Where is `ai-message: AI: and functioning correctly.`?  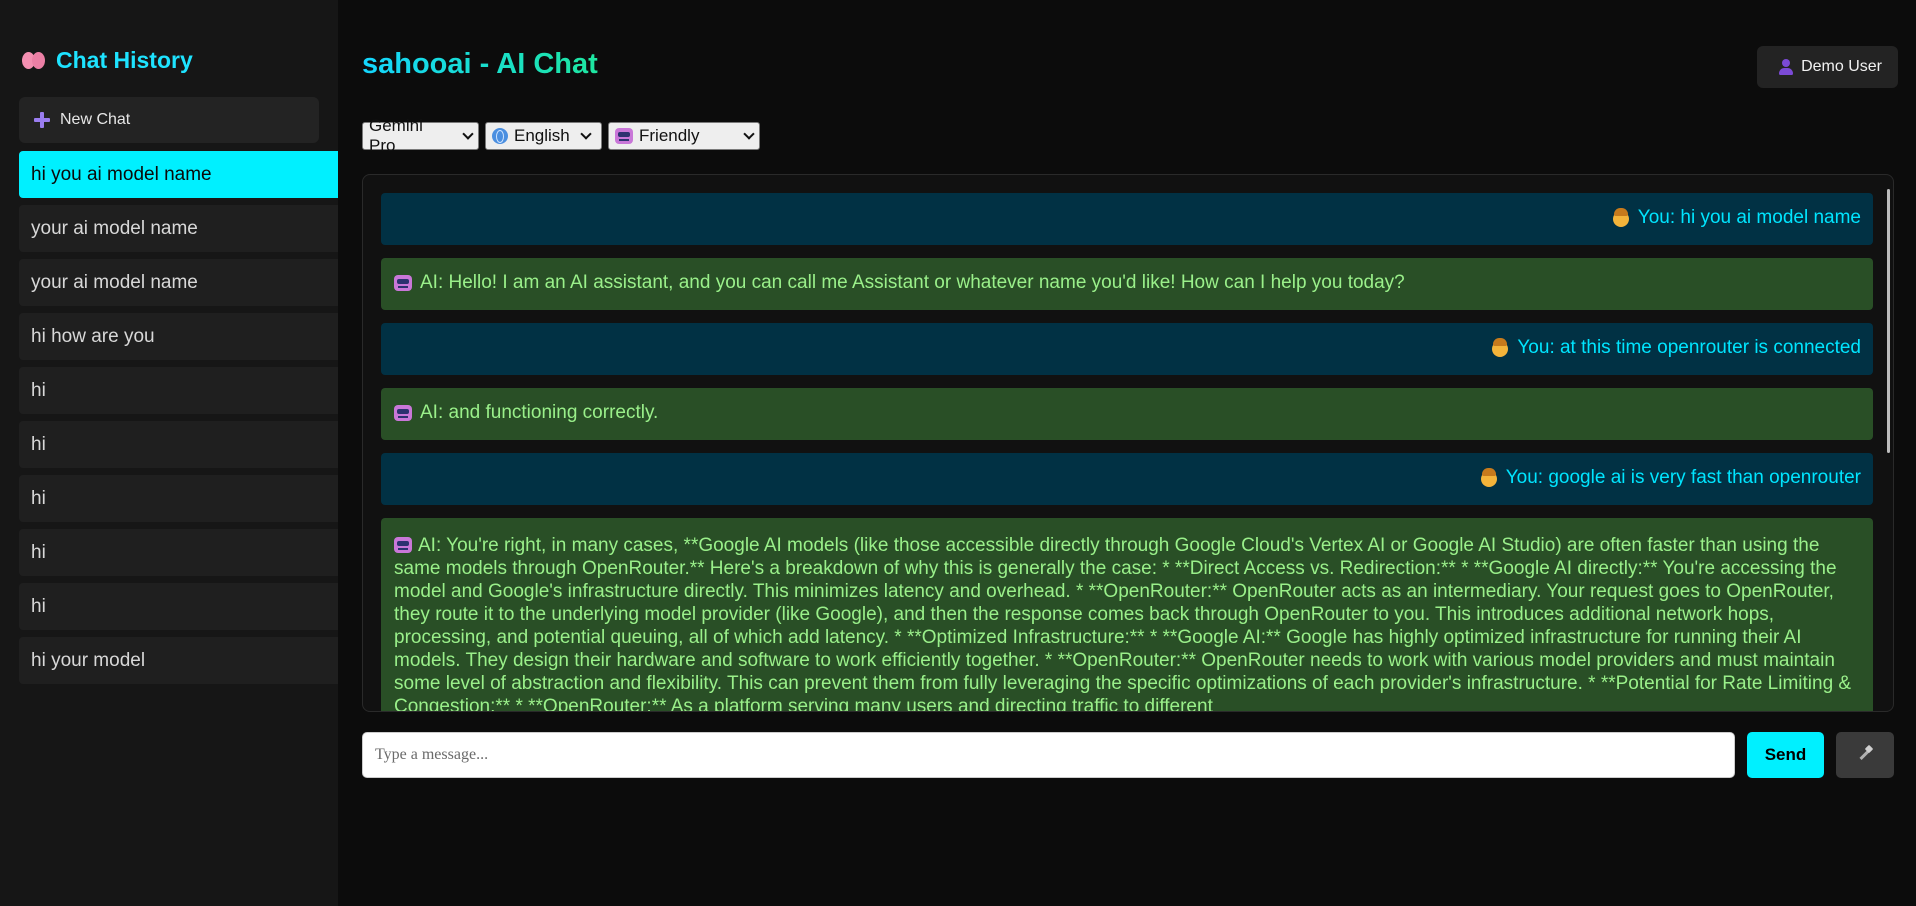
ai-message: AI: and functioning correctly. is located at coordinates (1127, 414).